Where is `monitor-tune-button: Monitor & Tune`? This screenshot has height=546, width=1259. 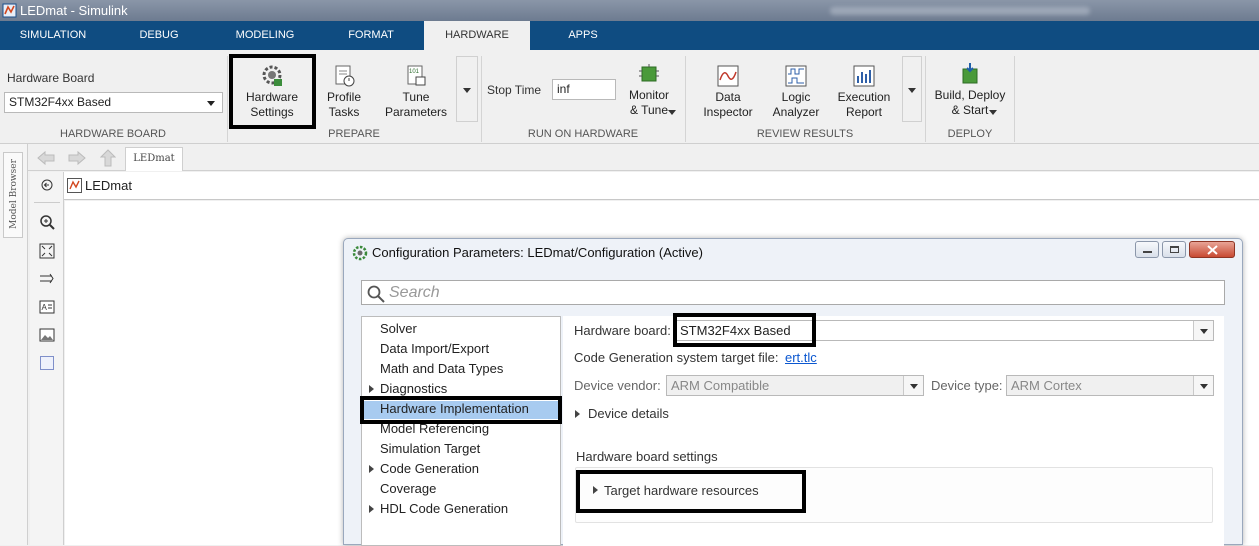 monitor-tune-button: Monitor & Tune is located at coordinates (649, 90).